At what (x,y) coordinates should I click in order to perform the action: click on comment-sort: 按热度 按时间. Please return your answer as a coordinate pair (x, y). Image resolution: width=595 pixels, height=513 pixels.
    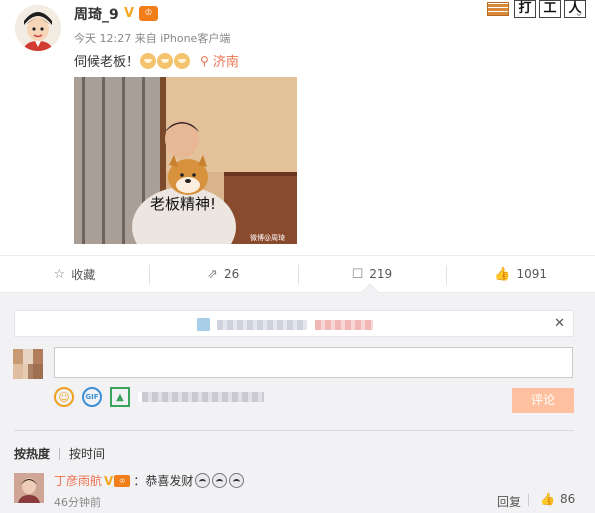
    Looking at the image, I should click on (59, 453).